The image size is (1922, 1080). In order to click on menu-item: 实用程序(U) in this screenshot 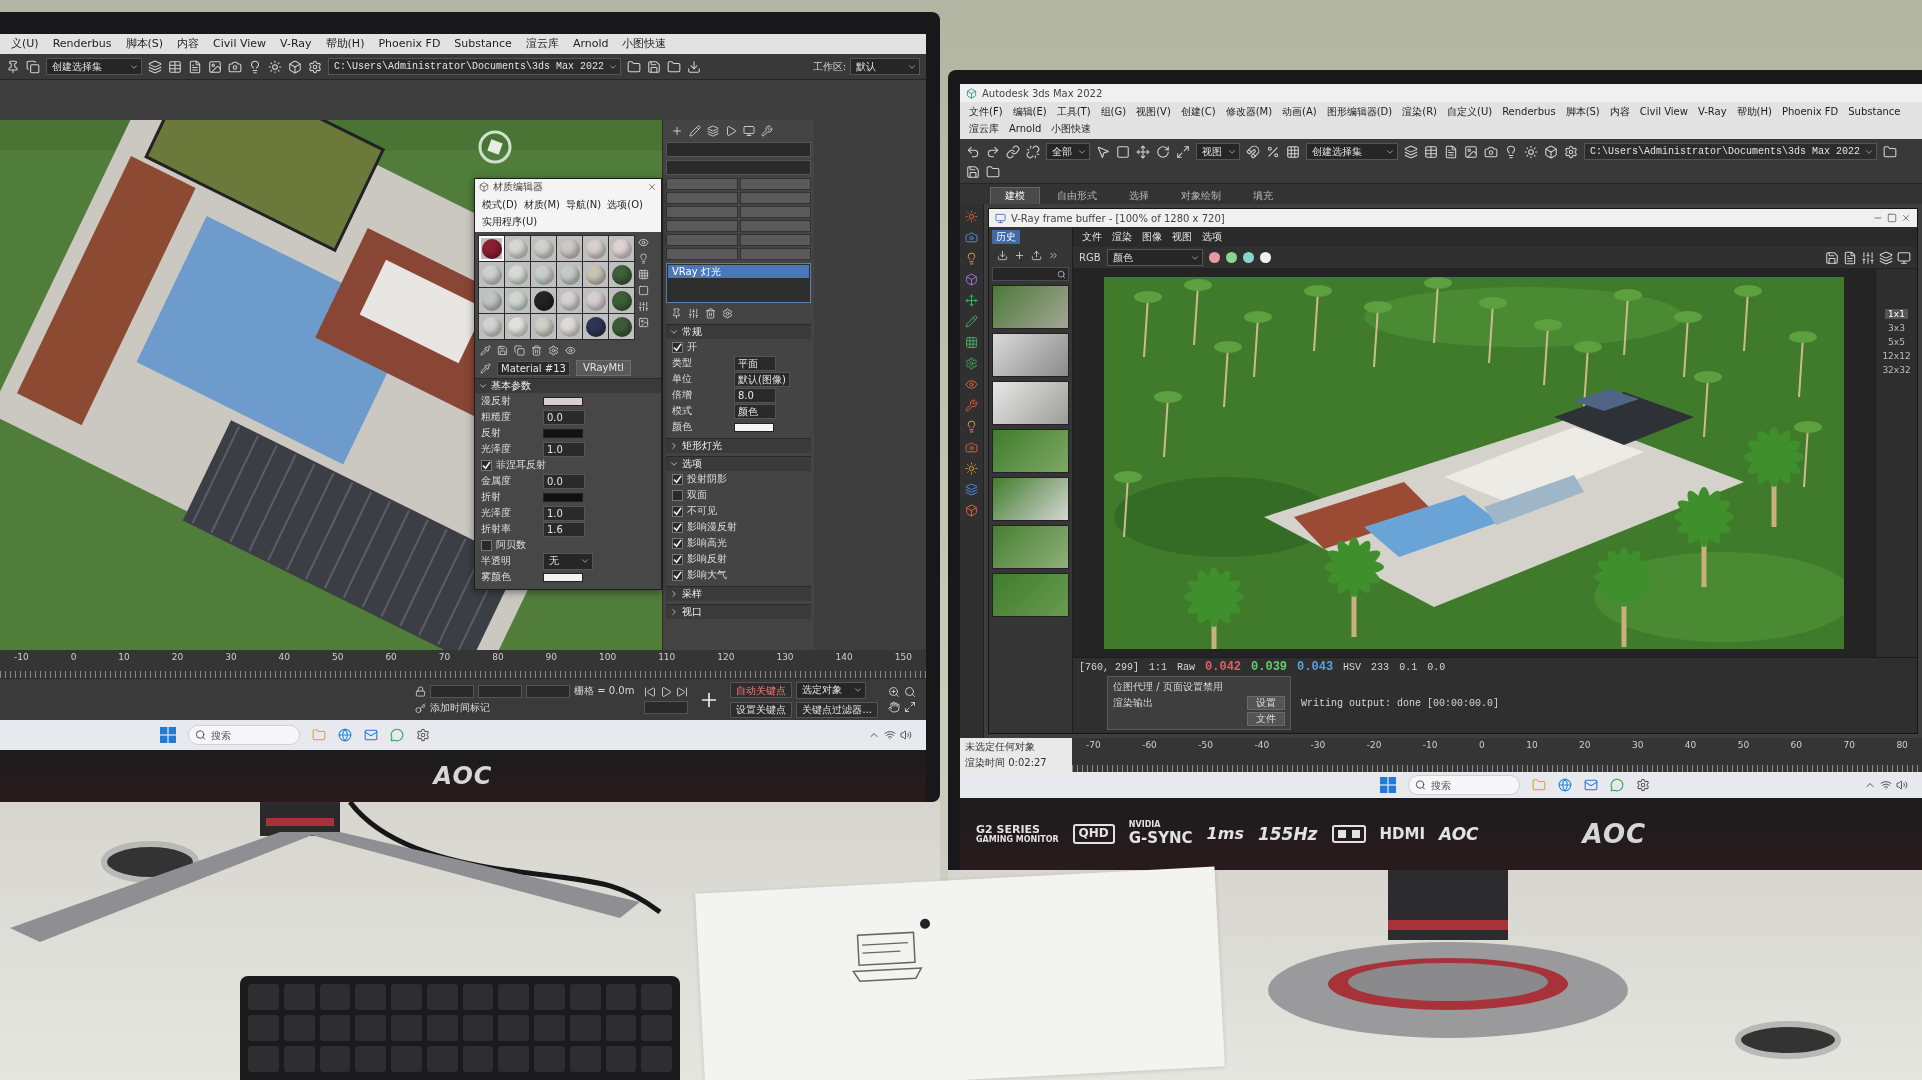, I will do `click(510, 222)`.